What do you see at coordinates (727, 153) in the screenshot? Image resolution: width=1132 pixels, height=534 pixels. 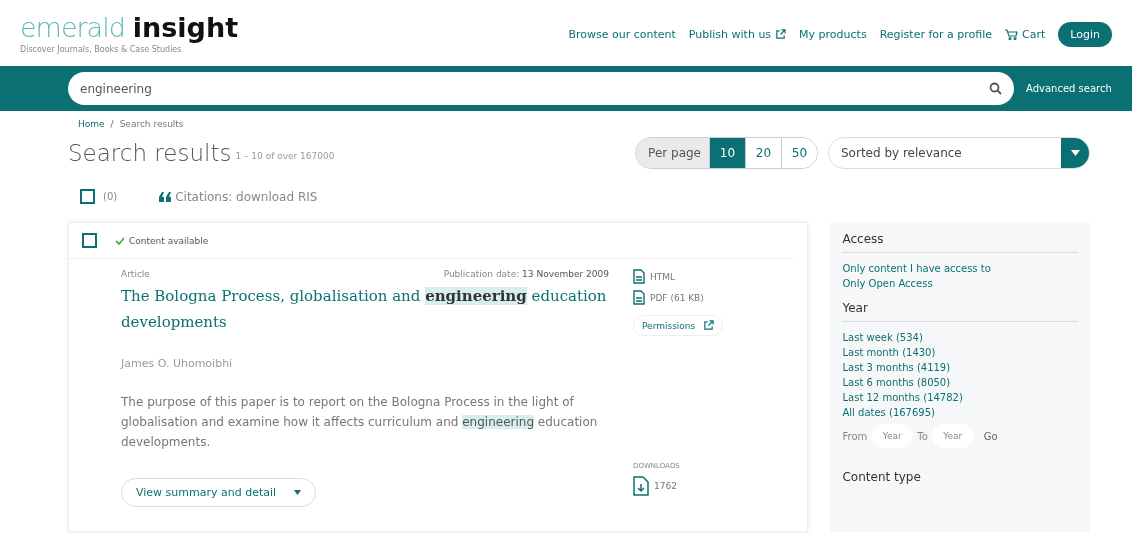 I see `per-page-option: 10` at bounding box center [727, 153].